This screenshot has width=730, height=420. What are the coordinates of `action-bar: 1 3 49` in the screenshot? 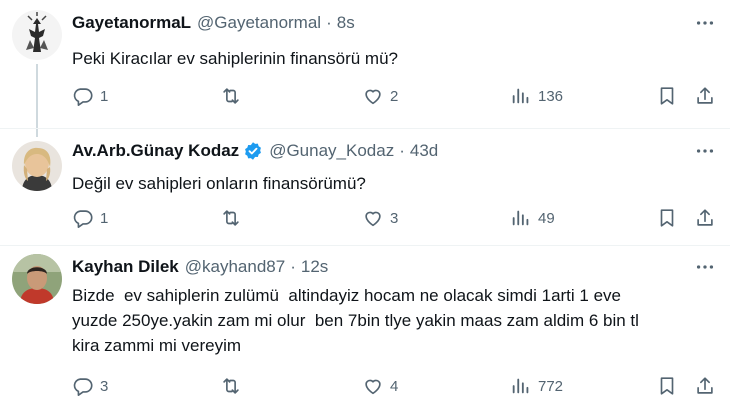 It's located at (396, 218).